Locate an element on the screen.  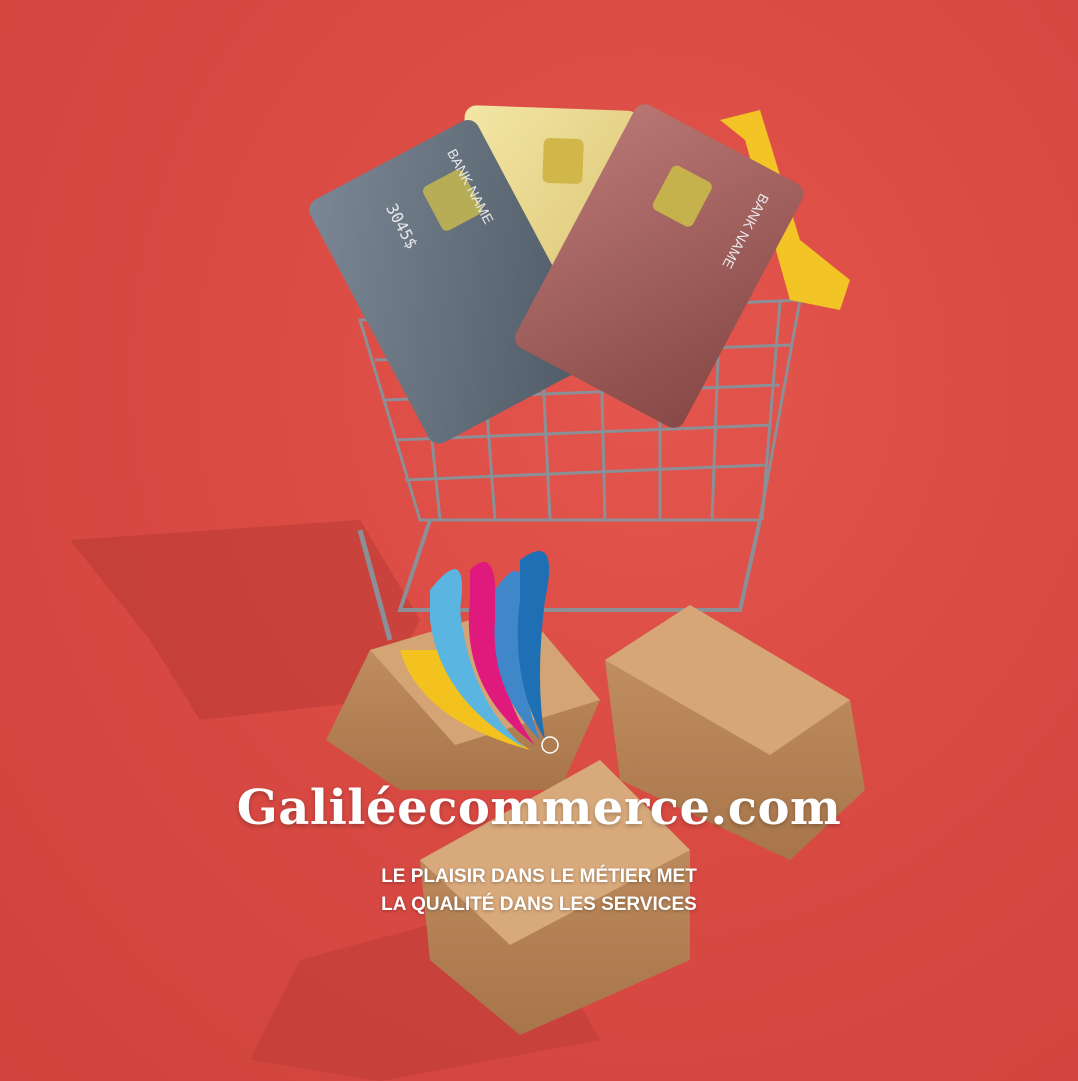
tagline-line-2: LA QUALITÉ DANS LES SERVICES is located at coordinates (539, 904).